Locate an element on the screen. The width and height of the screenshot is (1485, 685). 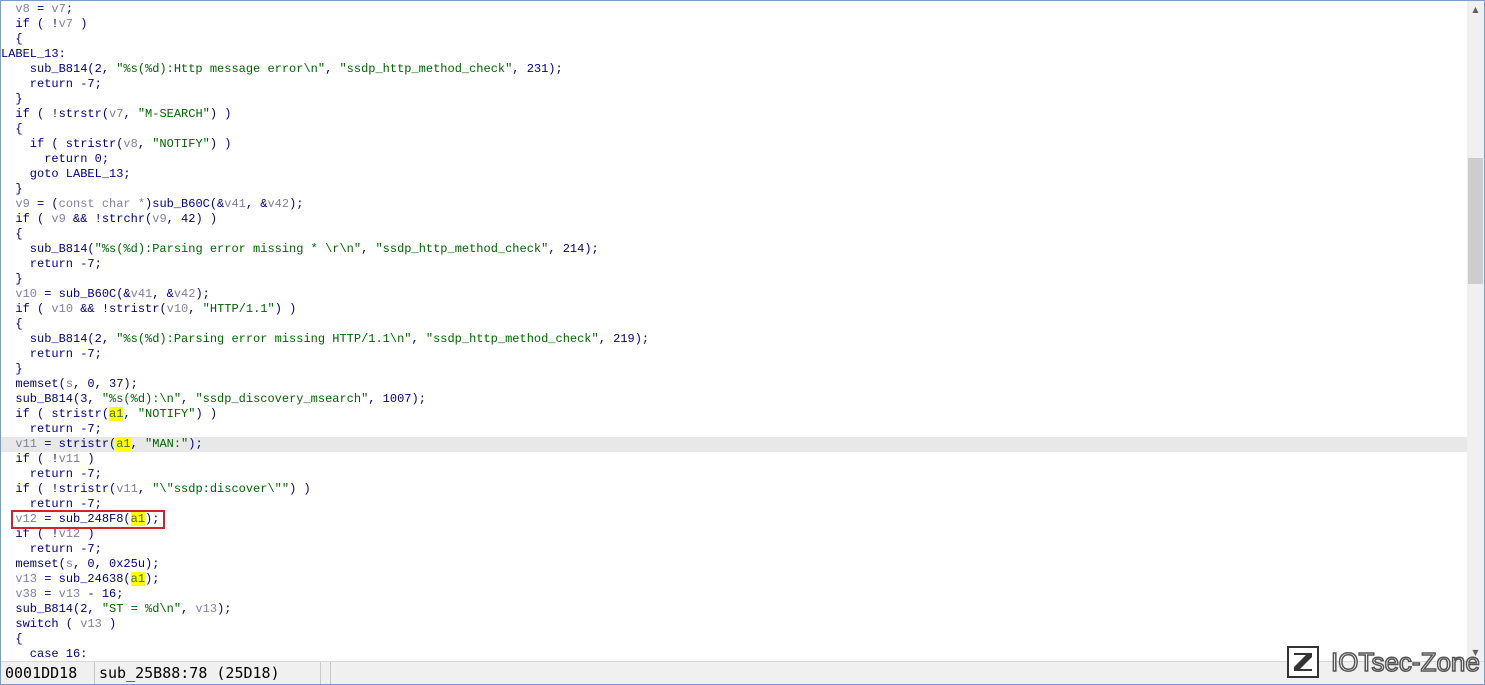
code-line: sub_B814(2, "ST = %d\n", v13); is located at coordinates (116, 609).